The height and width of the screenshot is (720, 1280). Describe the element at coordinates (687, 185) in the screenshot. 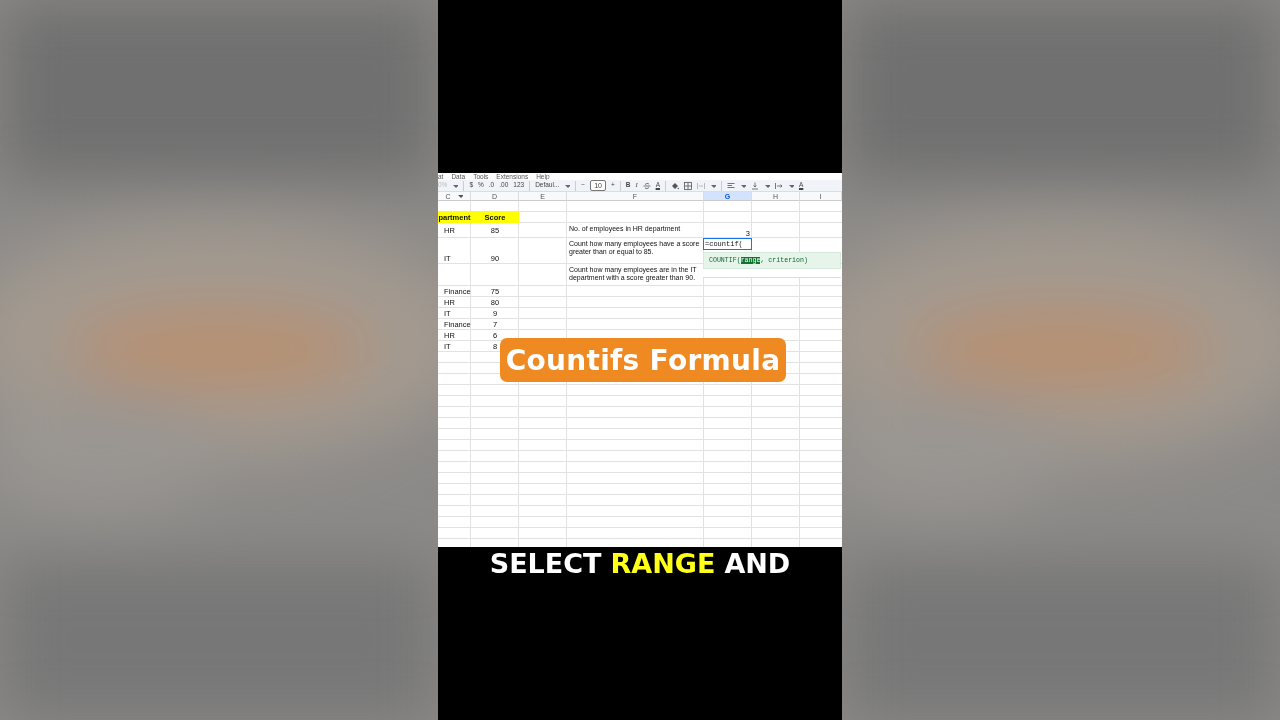

I see `borders-icon` at that location.